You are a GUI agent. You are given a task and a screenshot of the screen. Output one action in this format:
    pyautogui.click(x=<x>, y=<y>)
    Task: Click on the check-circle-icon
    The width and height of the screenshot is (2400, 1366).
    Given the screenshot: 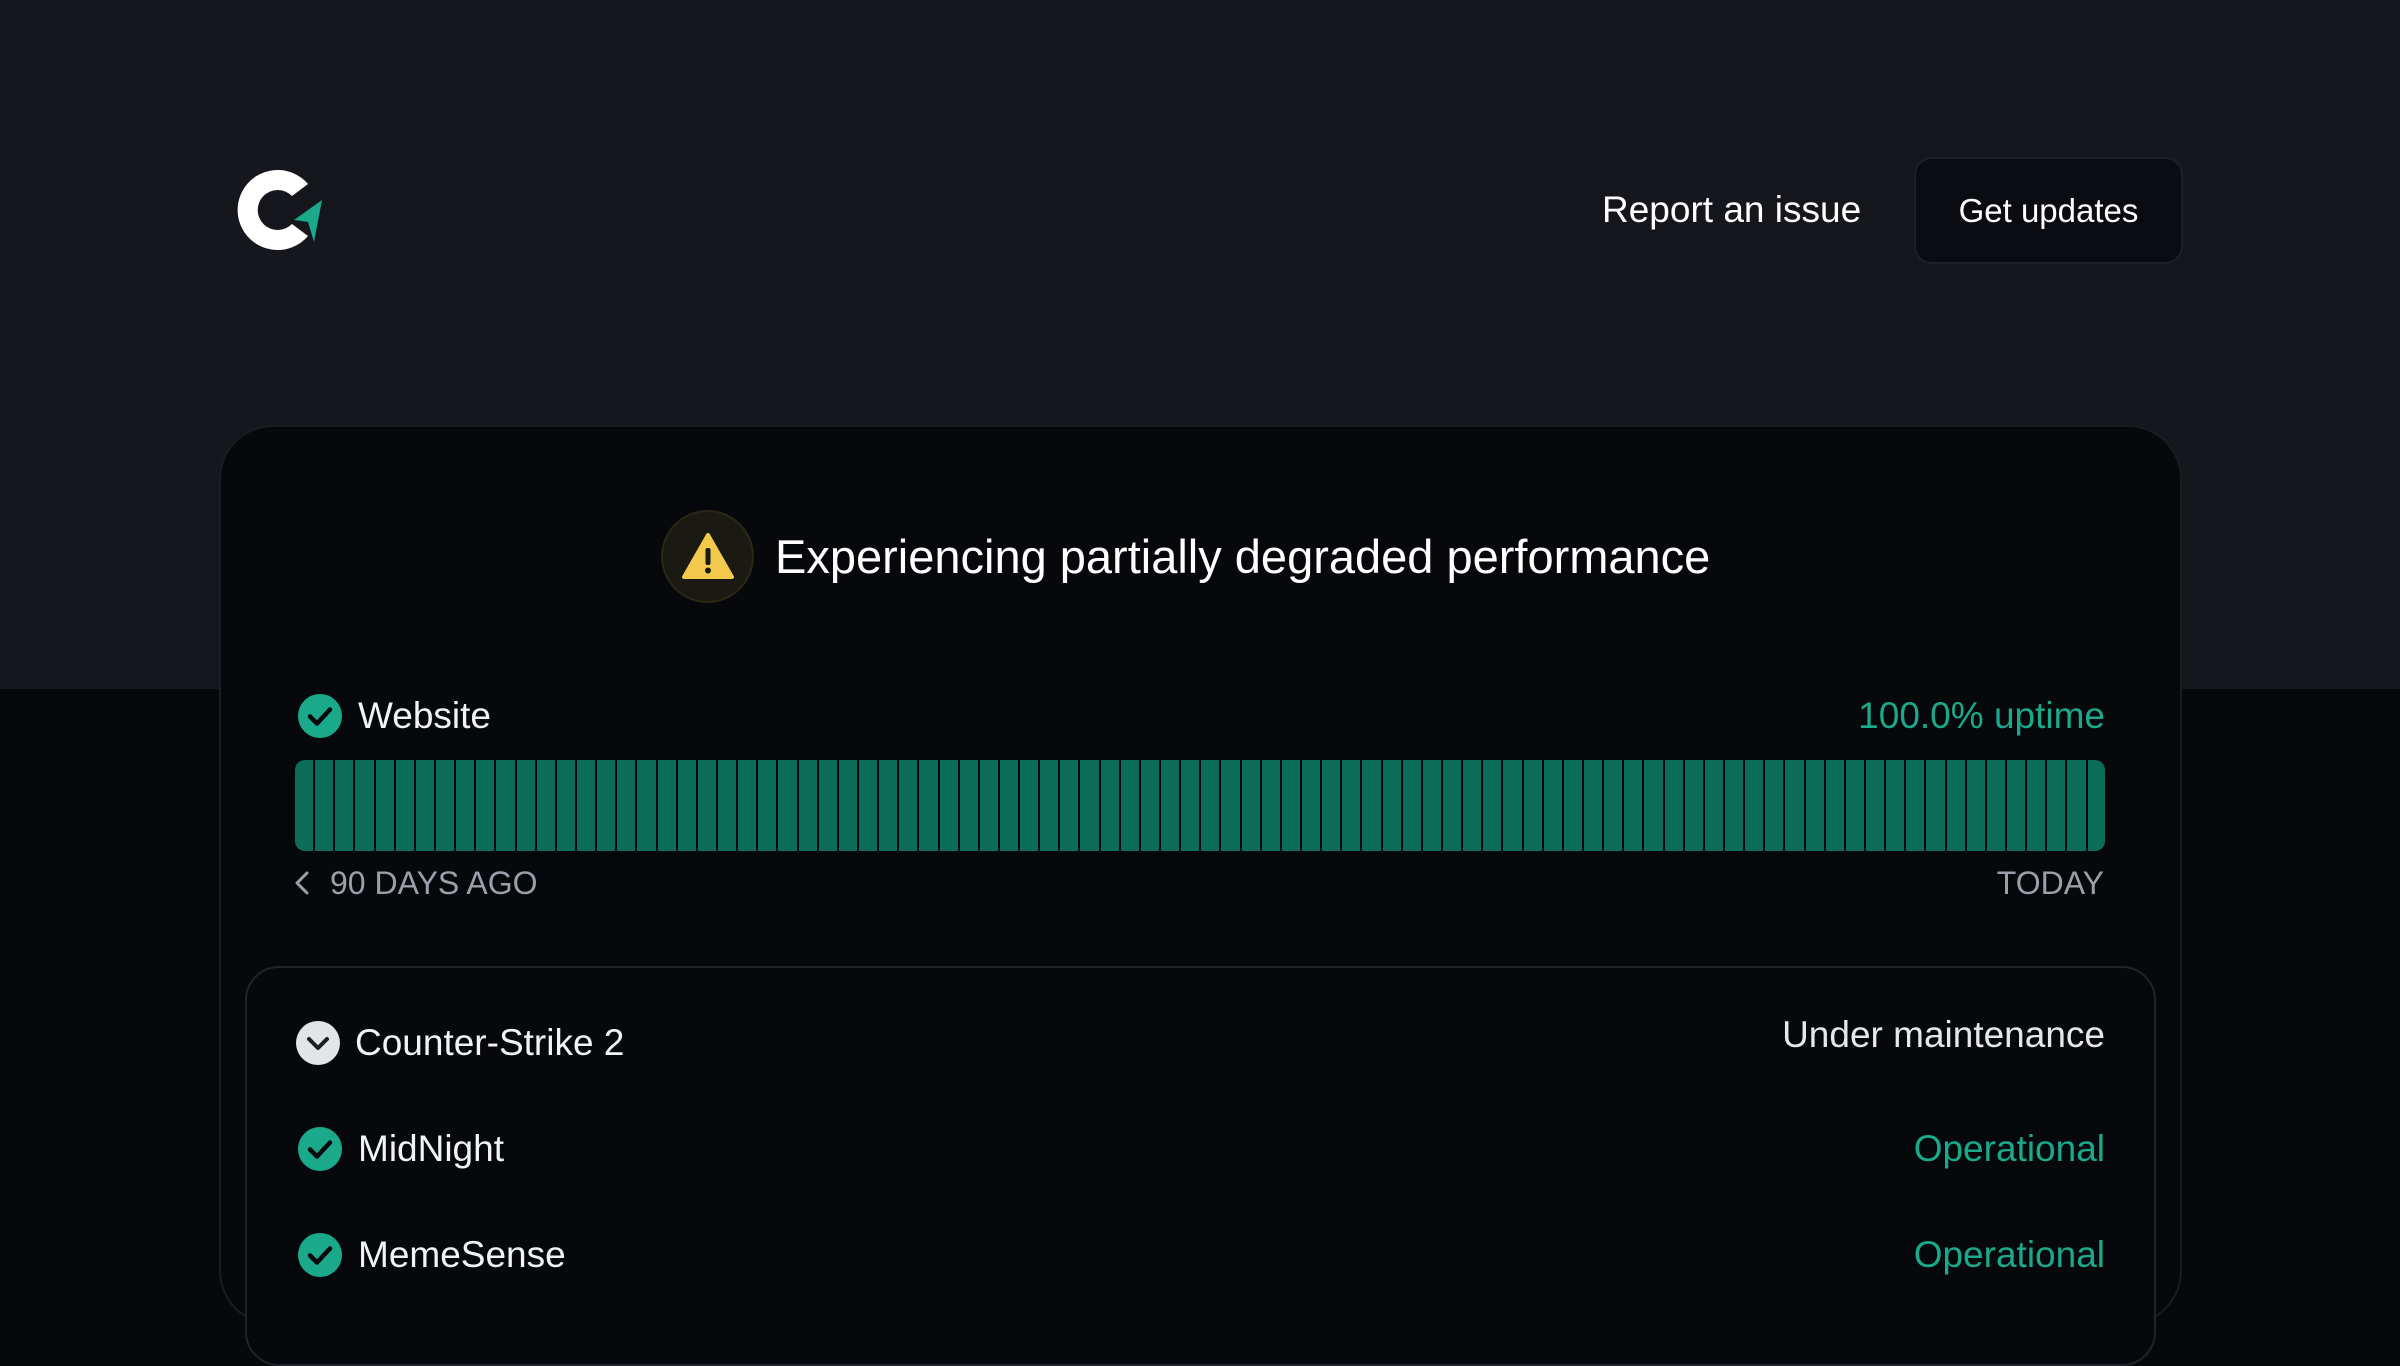 What is the action you would take?
    pyautogui.click(x=320, y=716)
    